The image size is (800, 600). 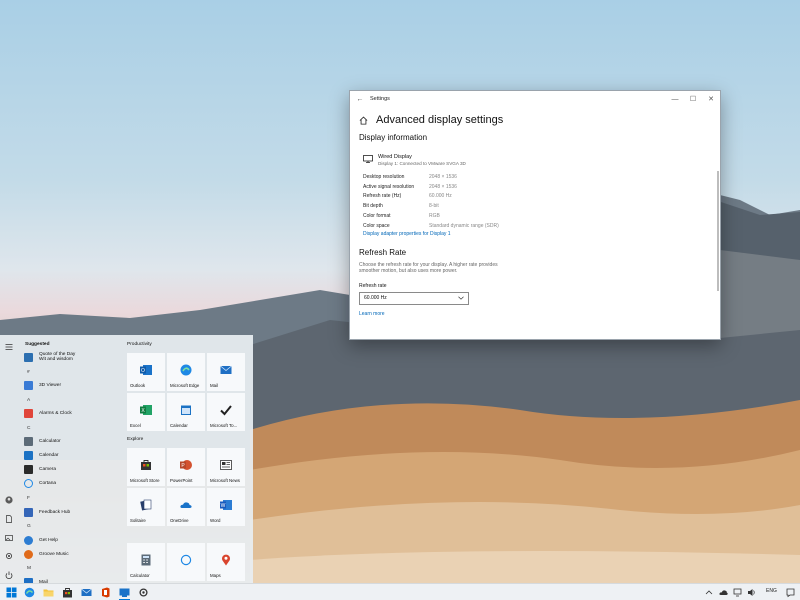 I want to click on list-item-3d-viewer: 3D Viewer, so click(x=42, y=385).